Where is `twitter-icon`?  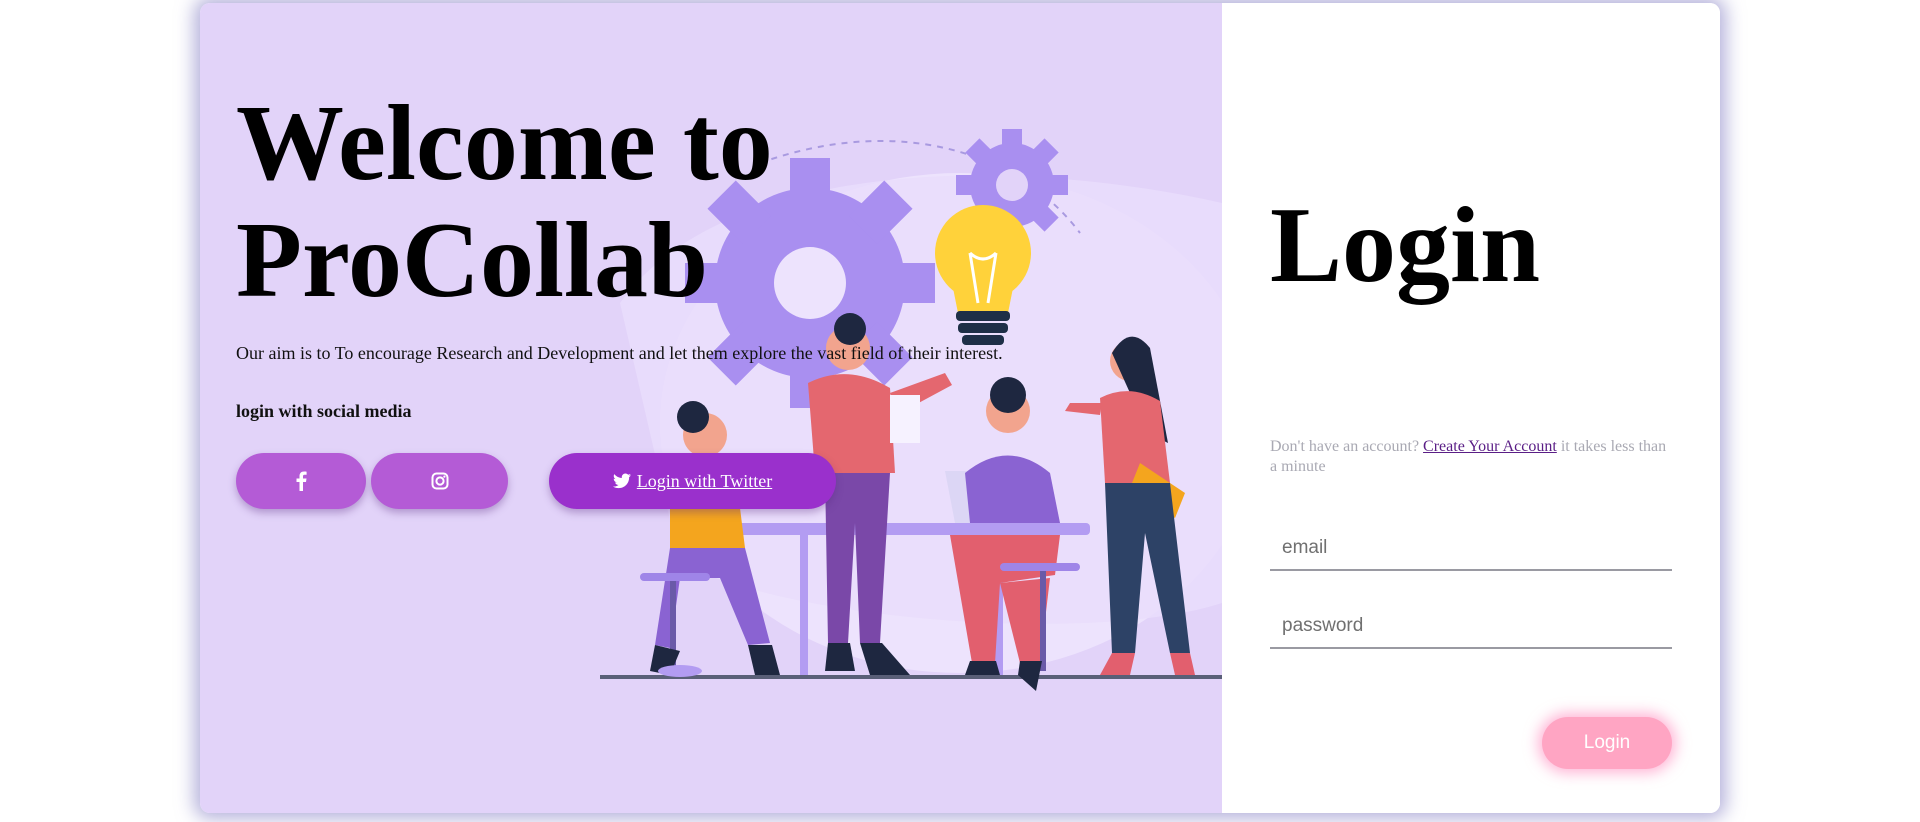
twitter-icon is located at coordinates (621, 481).